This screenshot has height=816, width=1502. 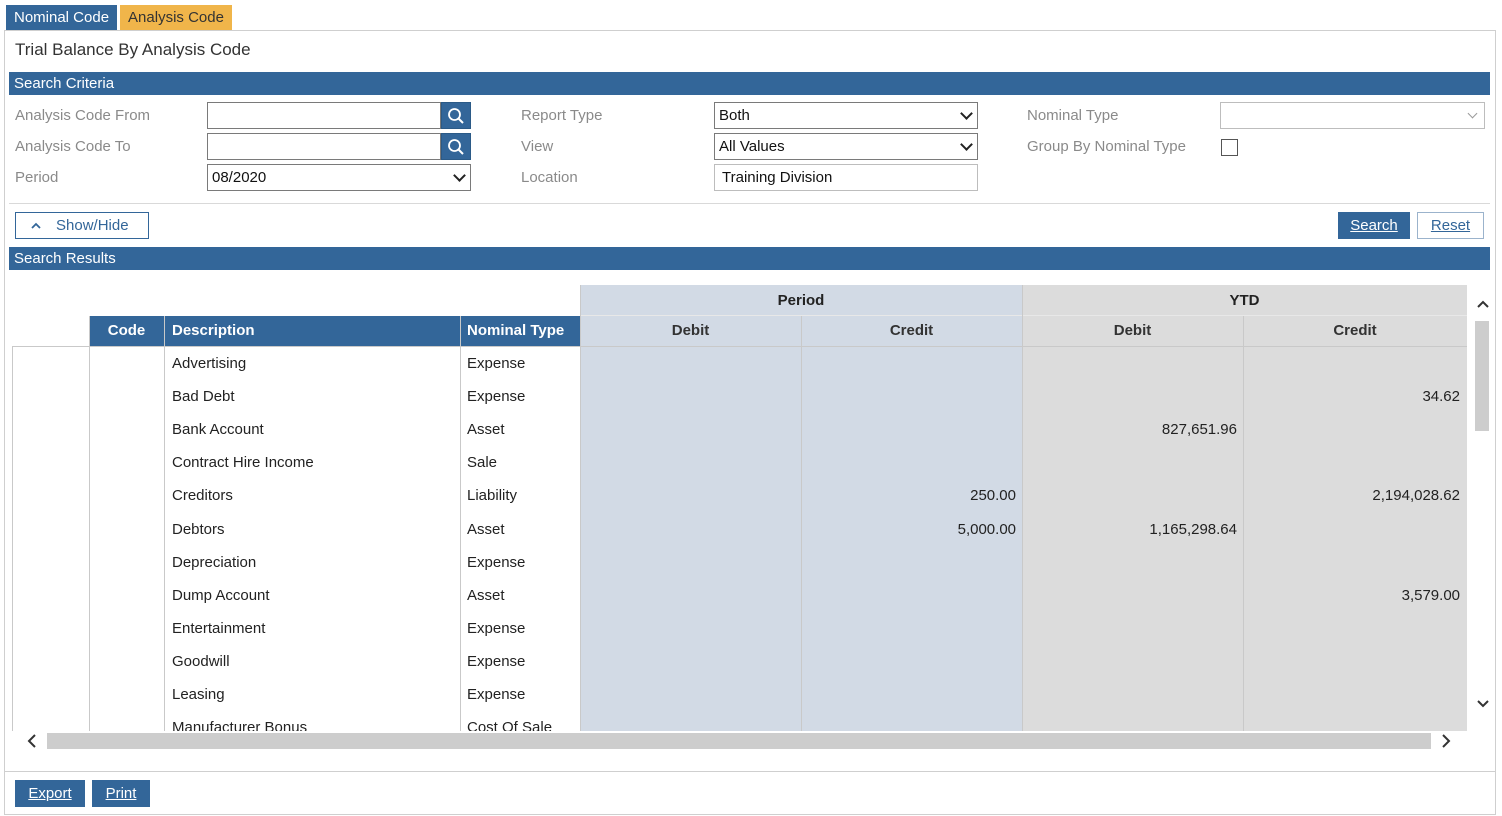 I want to click on footer-divider, so click(x=750, y=771).